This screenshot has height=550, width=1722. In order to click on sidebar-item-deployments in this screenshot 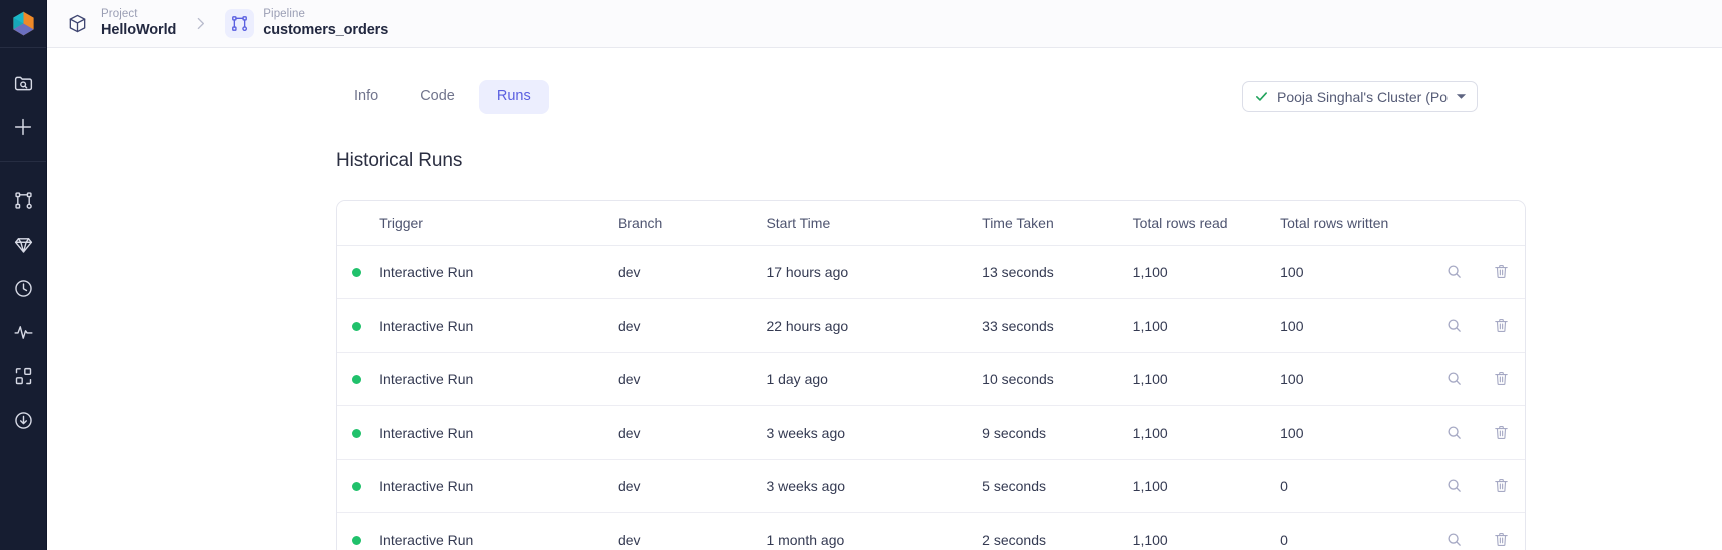, I will do `click(23, 420)`.